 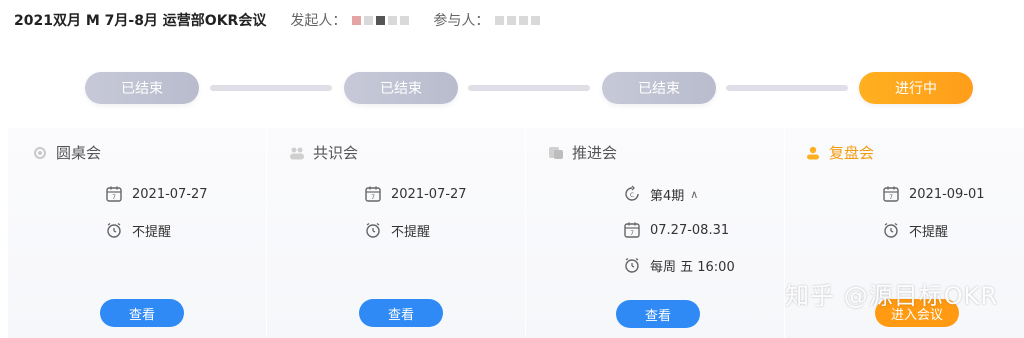 I want to click on stage-pill-3: 已结束, so click(x=659, y=88).